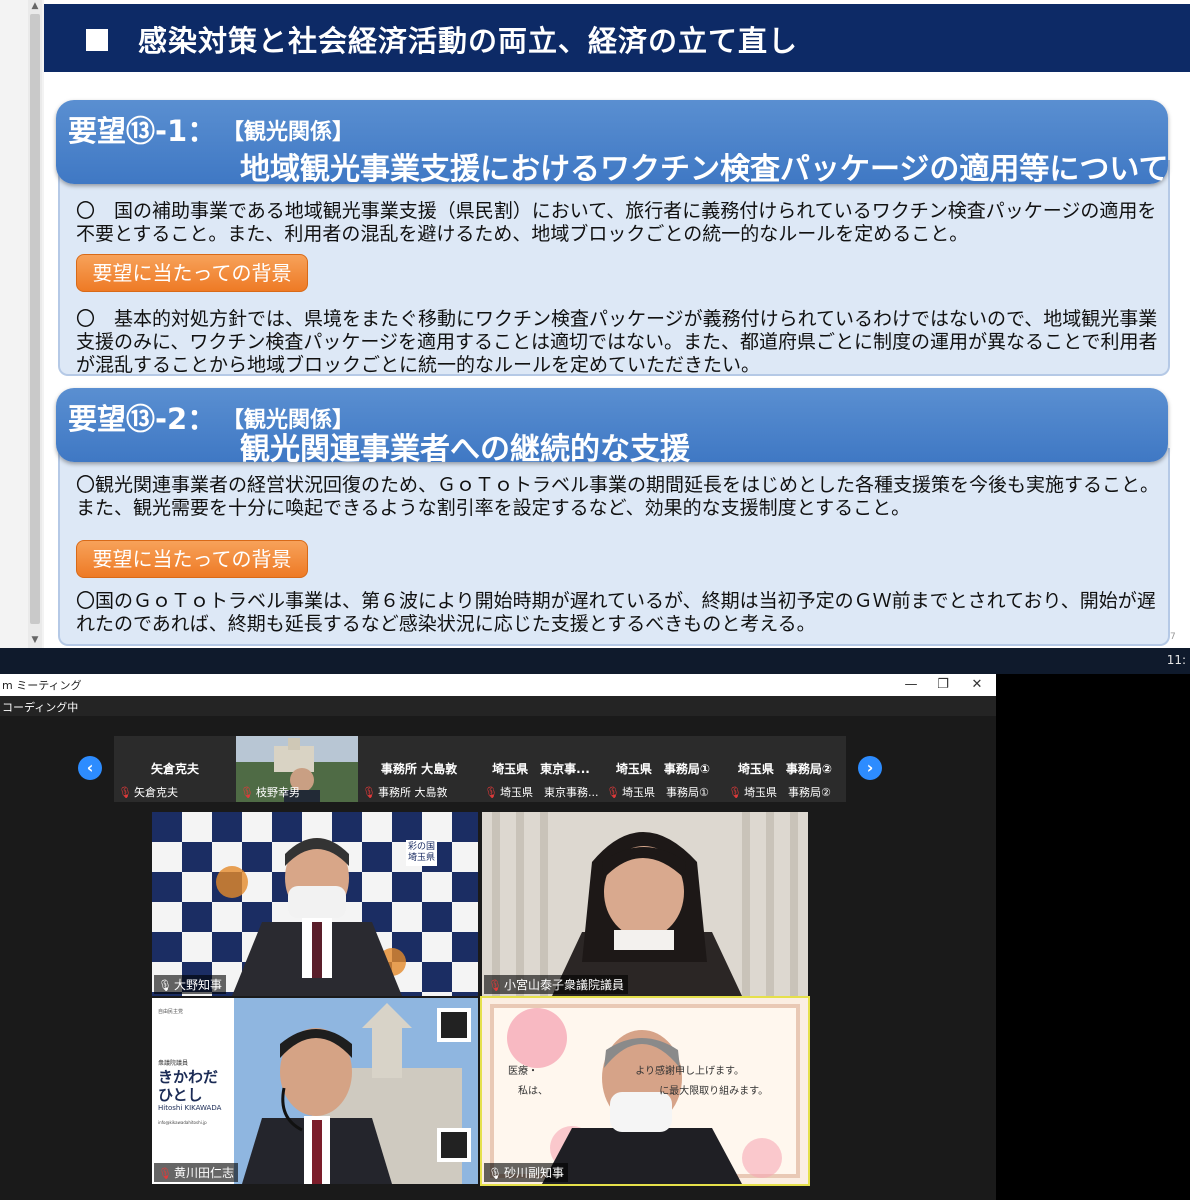 Image resolution: width=1190 pixels, height=1200 pixels. I want to click on participant-name: 事務所 大島敦, so click(419, 769).